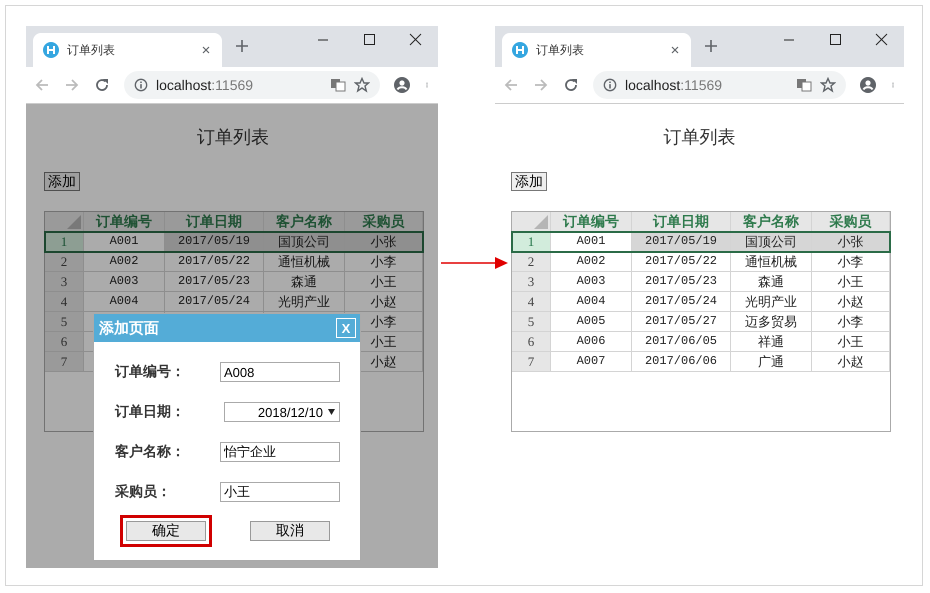 This screenshot has width=930, height=593. I want to click on table-cell: A002, so click(591, 261).